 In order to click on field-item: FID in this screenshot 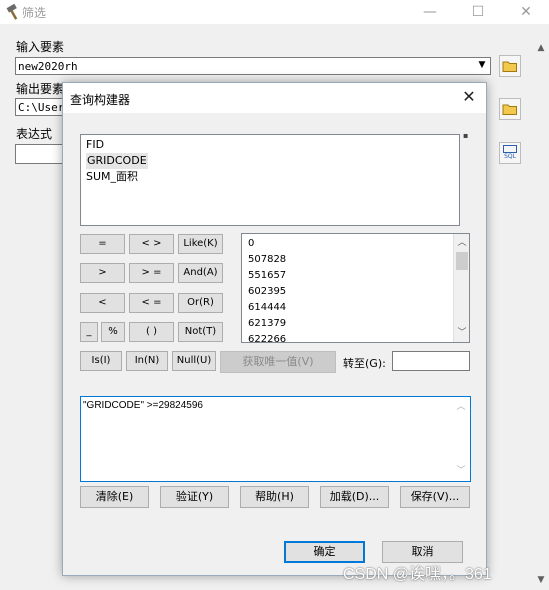, I will do `click(95, 145)`.